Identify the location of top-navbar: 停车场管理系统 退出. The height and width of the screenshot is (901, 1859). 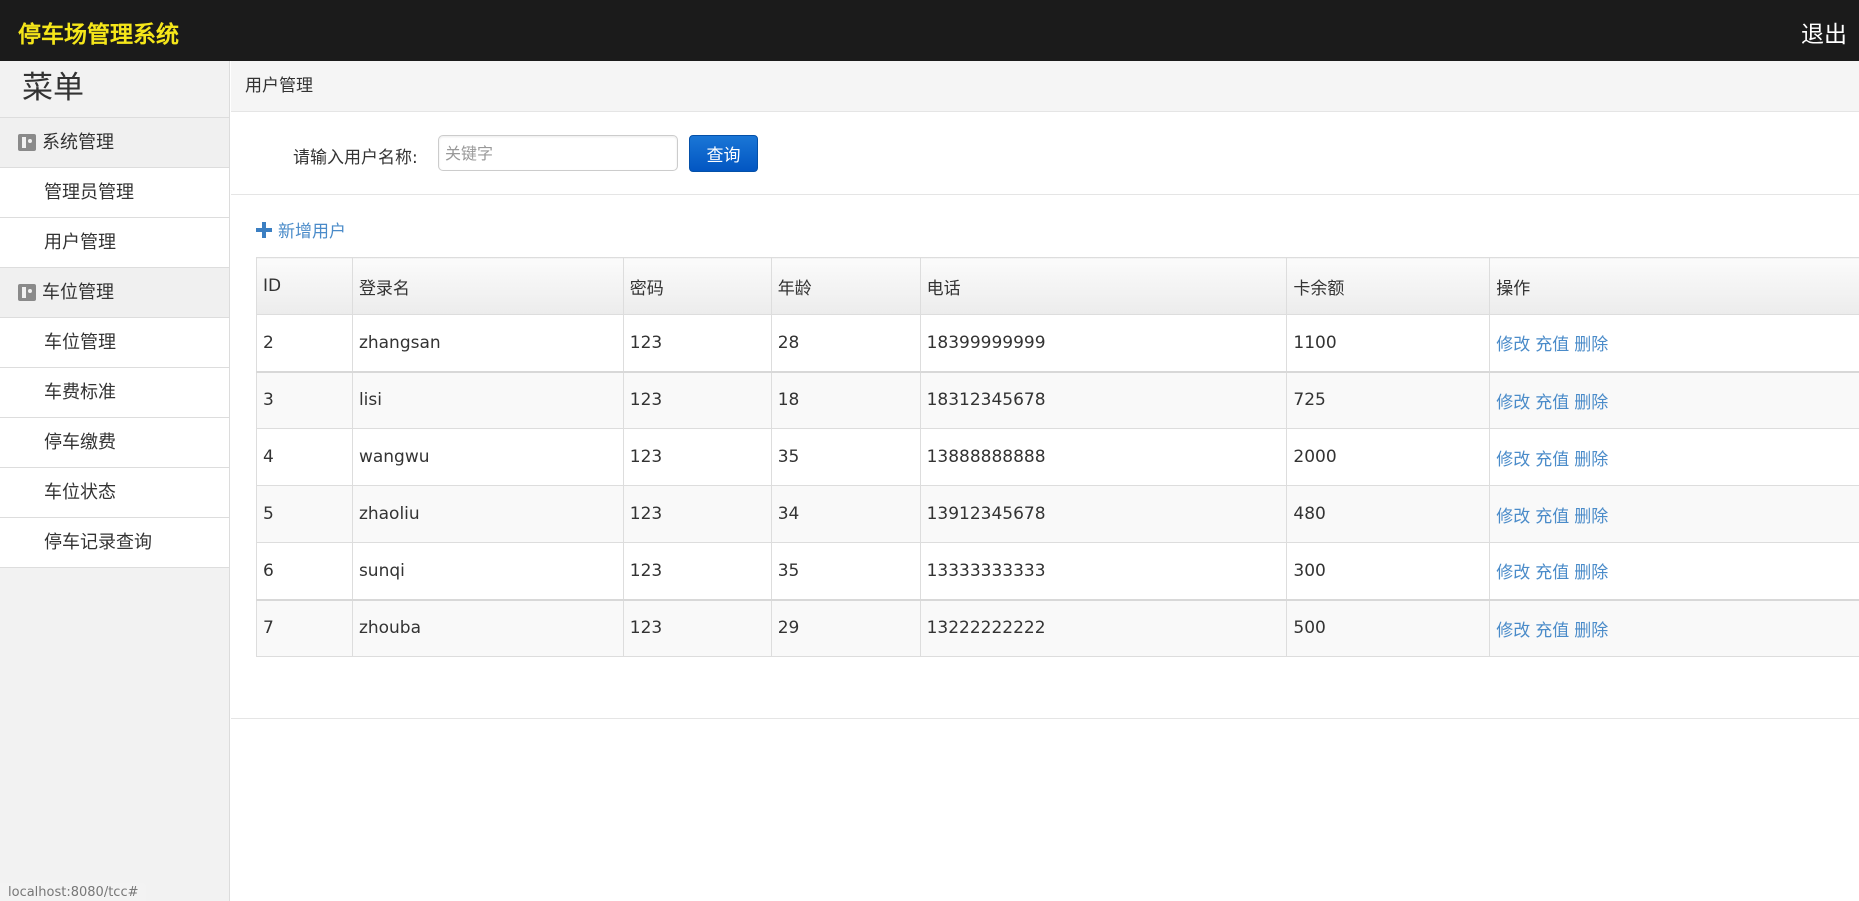
(929, 30).